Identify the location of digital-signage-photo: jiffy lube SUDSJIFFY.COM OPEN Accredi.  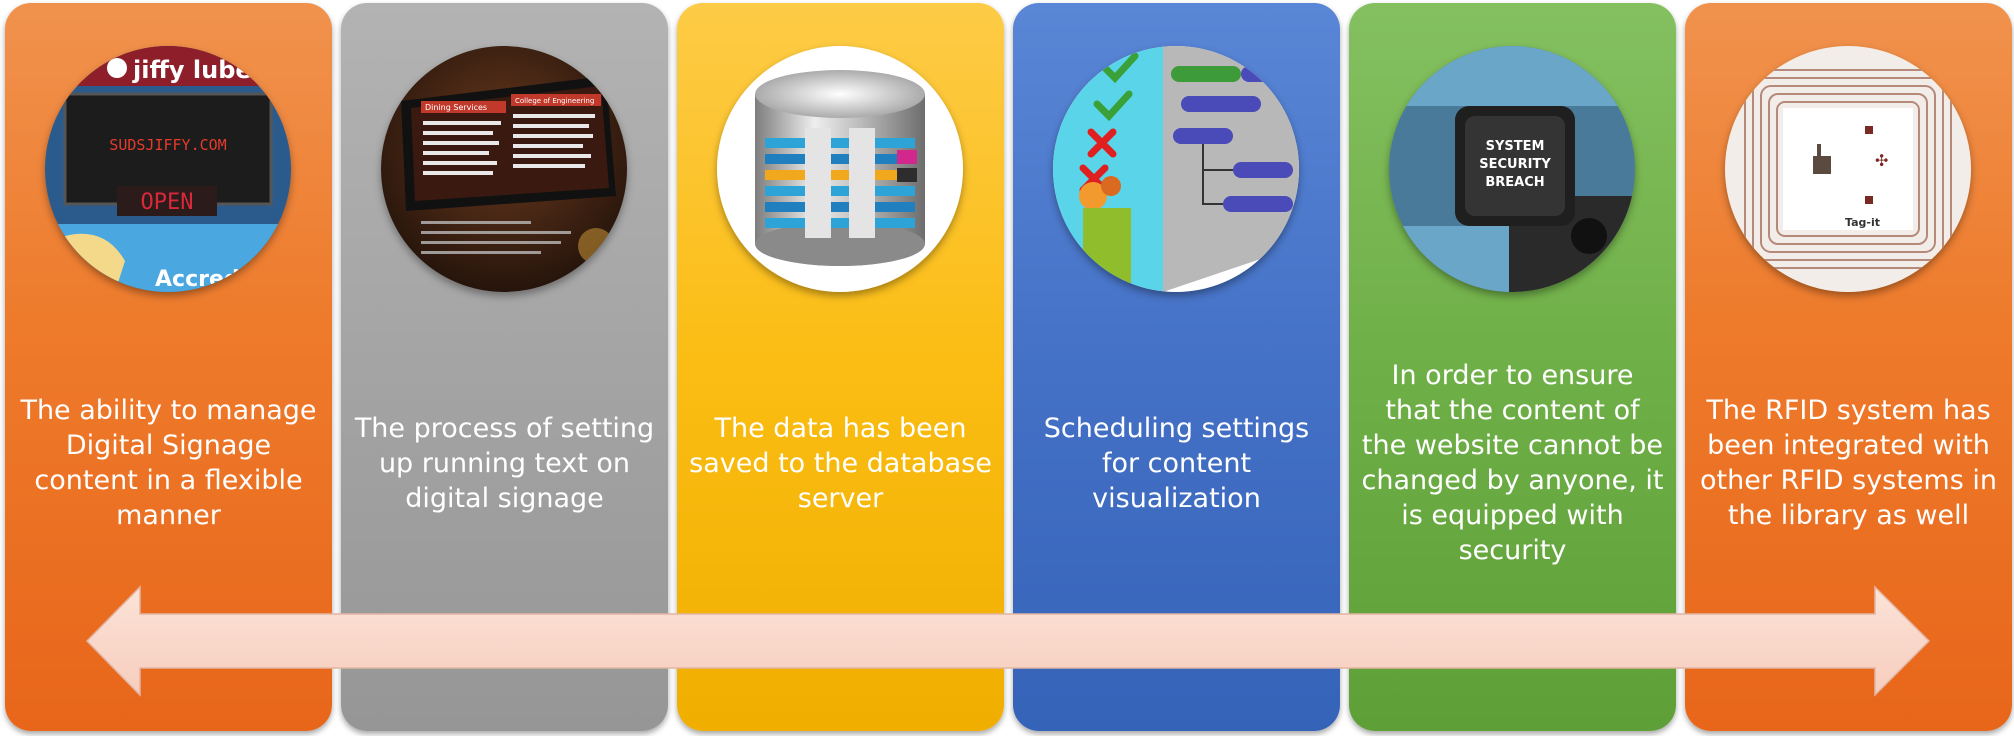
(168, 169).